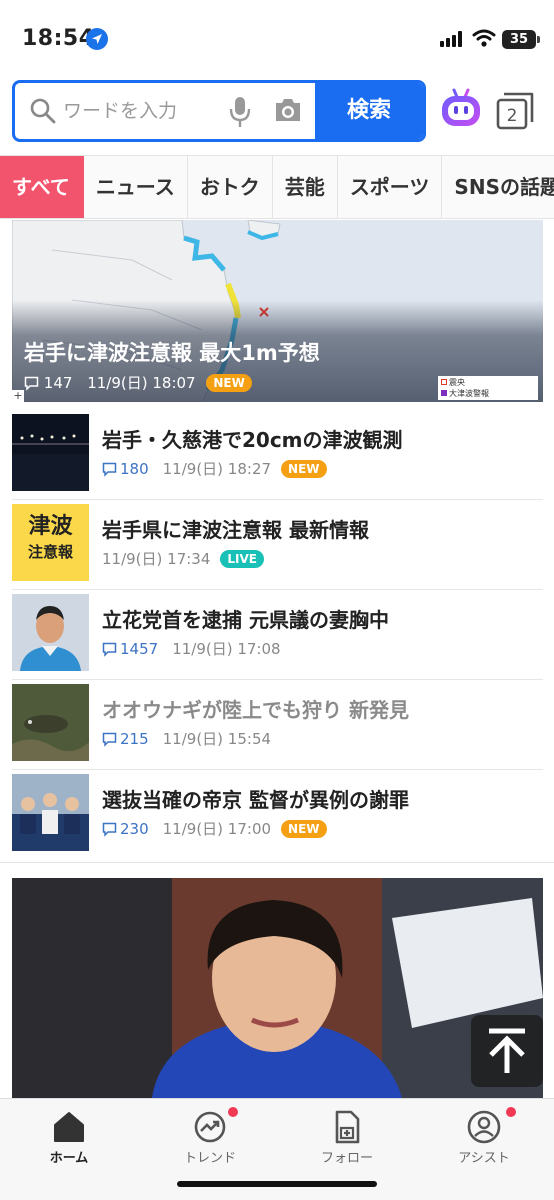  I want to click on nav-assist: アシスト, so click(484, 1136).